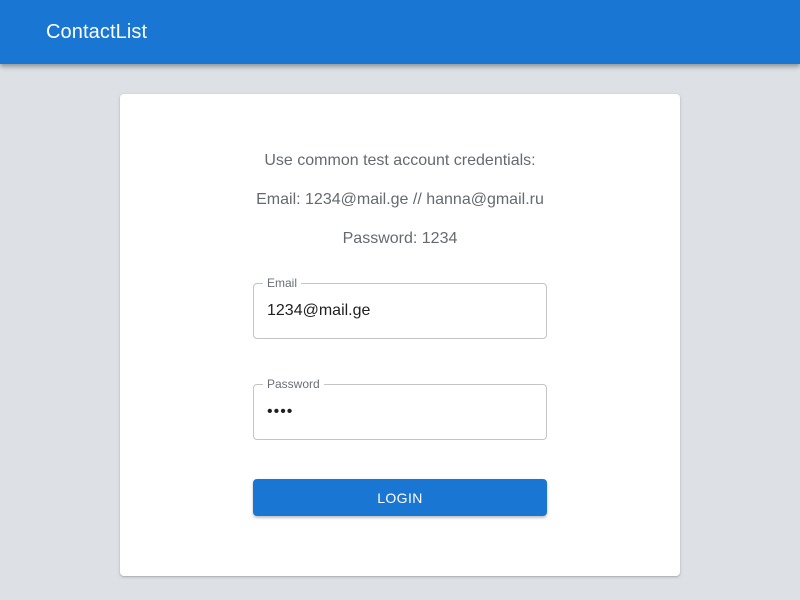  I want to click on email-input, so click(400, 311).